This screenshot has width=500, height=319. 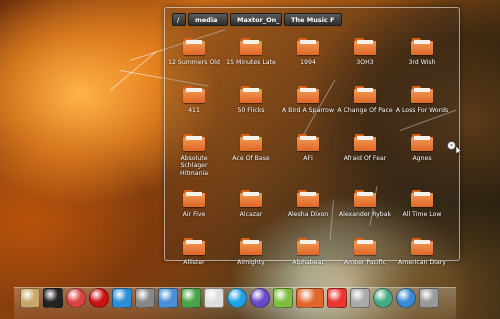 I want to click on folder-item: 50 Flicks, so click(x=251, y=107).